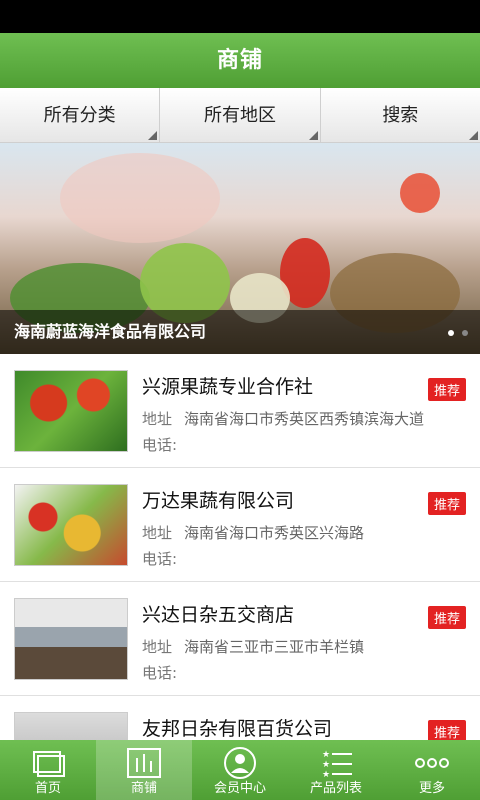 This screenshot has height=800, width=480. I want to click on home-icon, so click(49, 764).